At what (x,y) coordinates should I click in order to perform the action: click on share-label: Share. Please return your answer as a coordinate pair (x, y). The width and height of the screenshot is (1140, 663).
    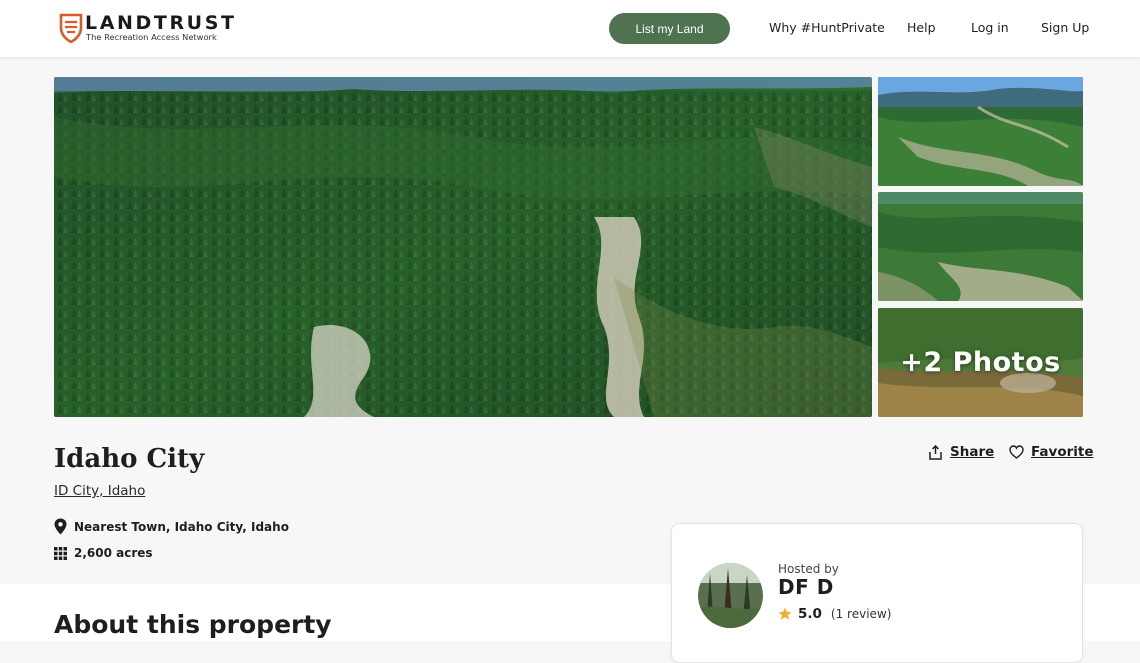
    Looking at the image, I should click on (972, 452).